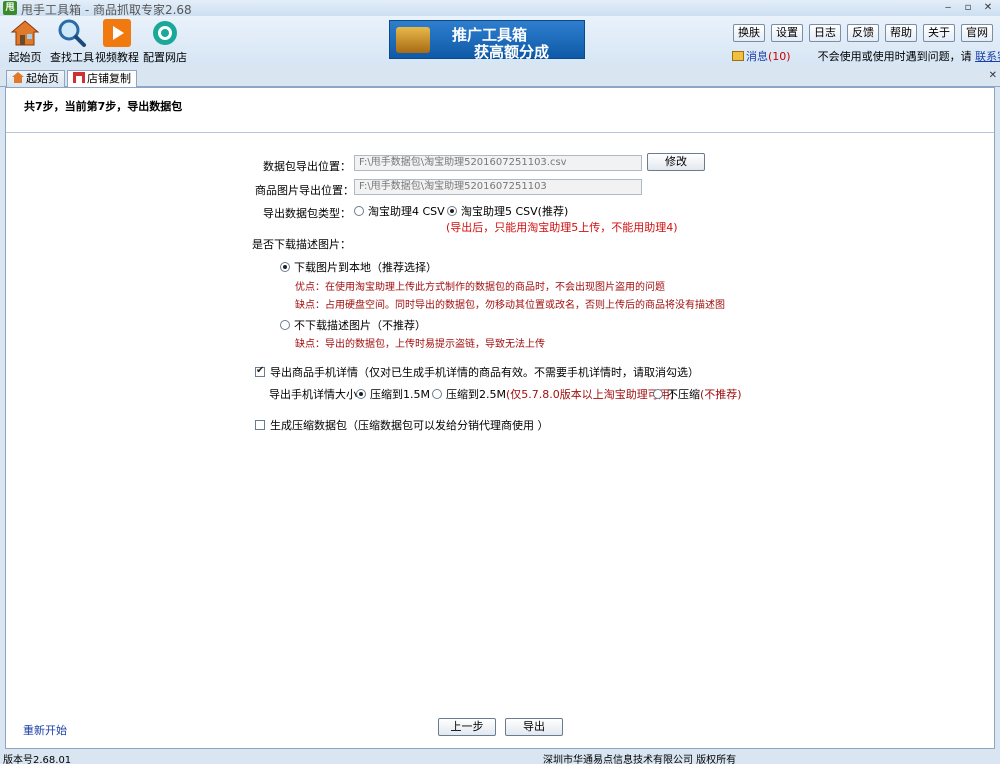  I want to click on message-row: 消息(10) 不会使用或使用时遇到问题，请 联系客服, so click(866, 56).